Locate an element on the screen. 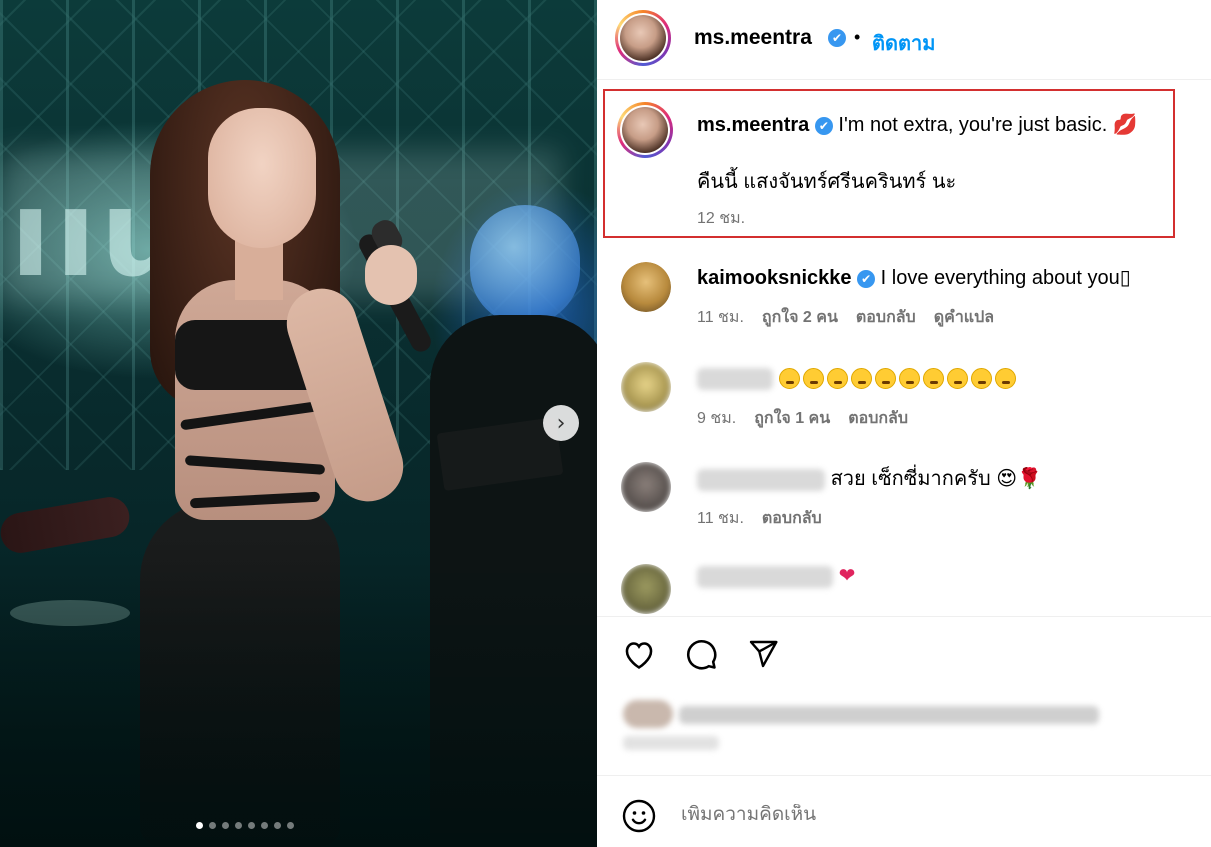  comment-text: ❤ is located at coordinates (847, 576).